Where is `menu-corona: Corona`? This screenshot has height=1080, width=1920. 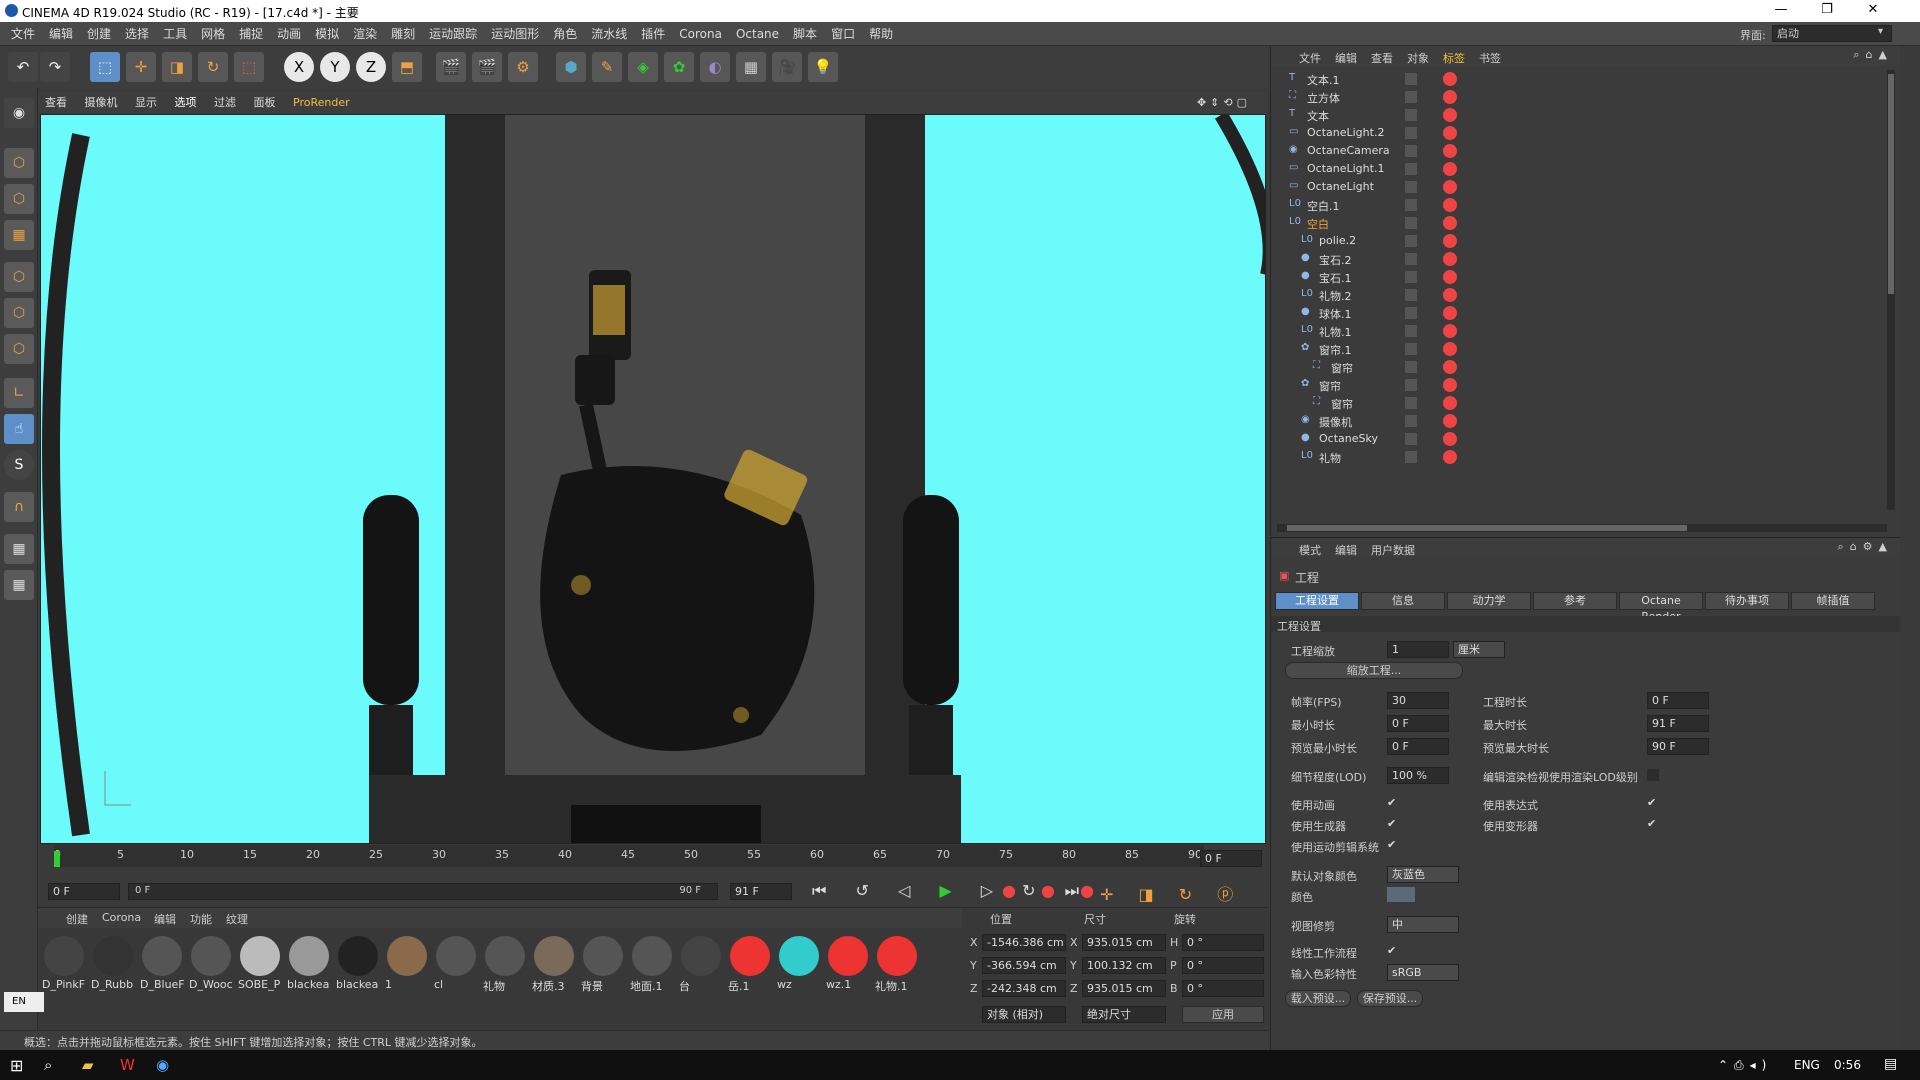
menu-corona: Corona is located at coordinates (700, 34).